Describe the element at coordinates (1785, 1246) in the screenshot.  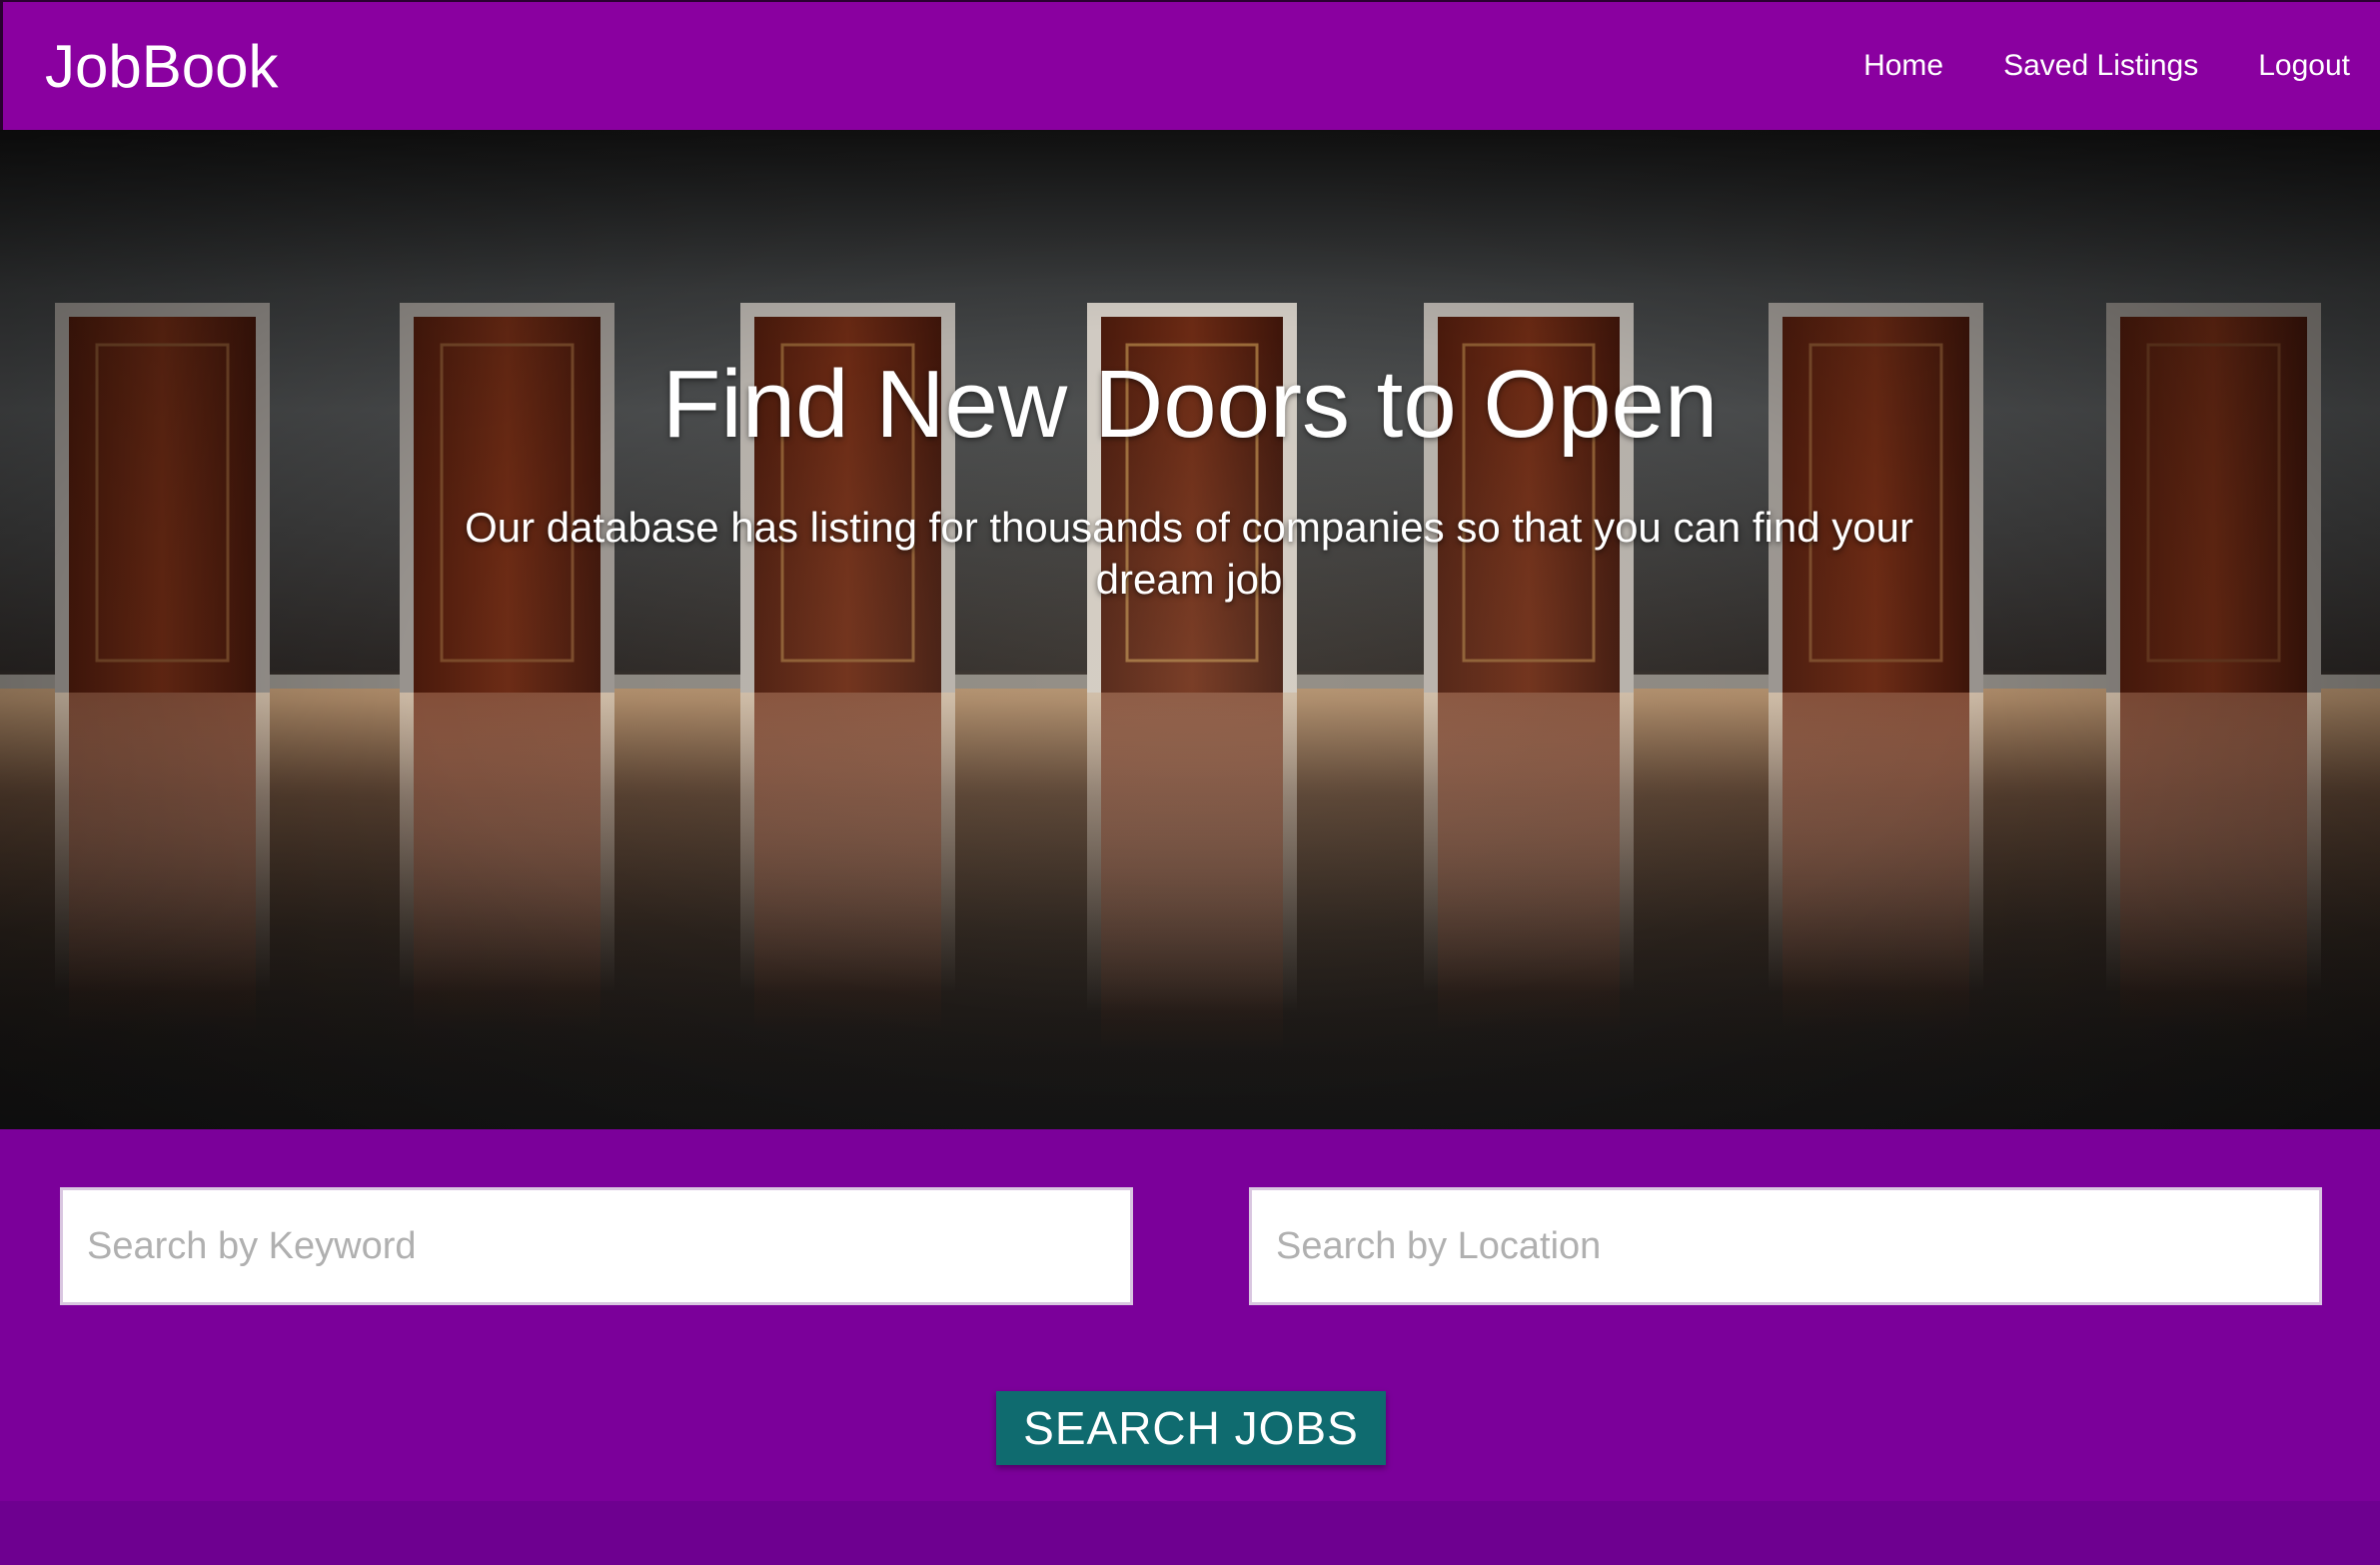
I see `location-search-input` at that location.